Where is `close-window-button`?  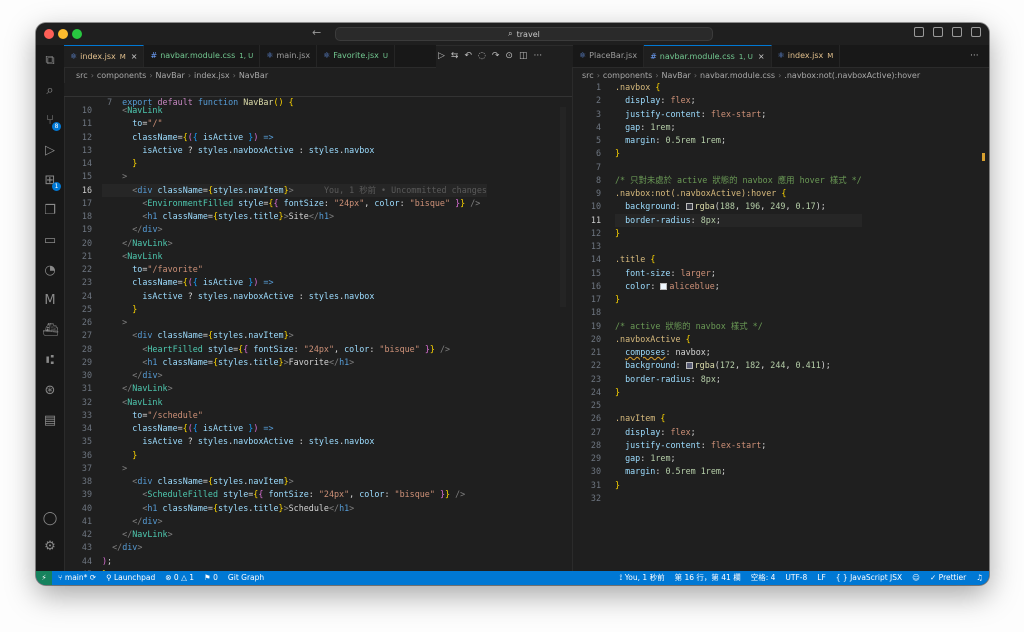
close-window-button is located at coordinates (49, 34).